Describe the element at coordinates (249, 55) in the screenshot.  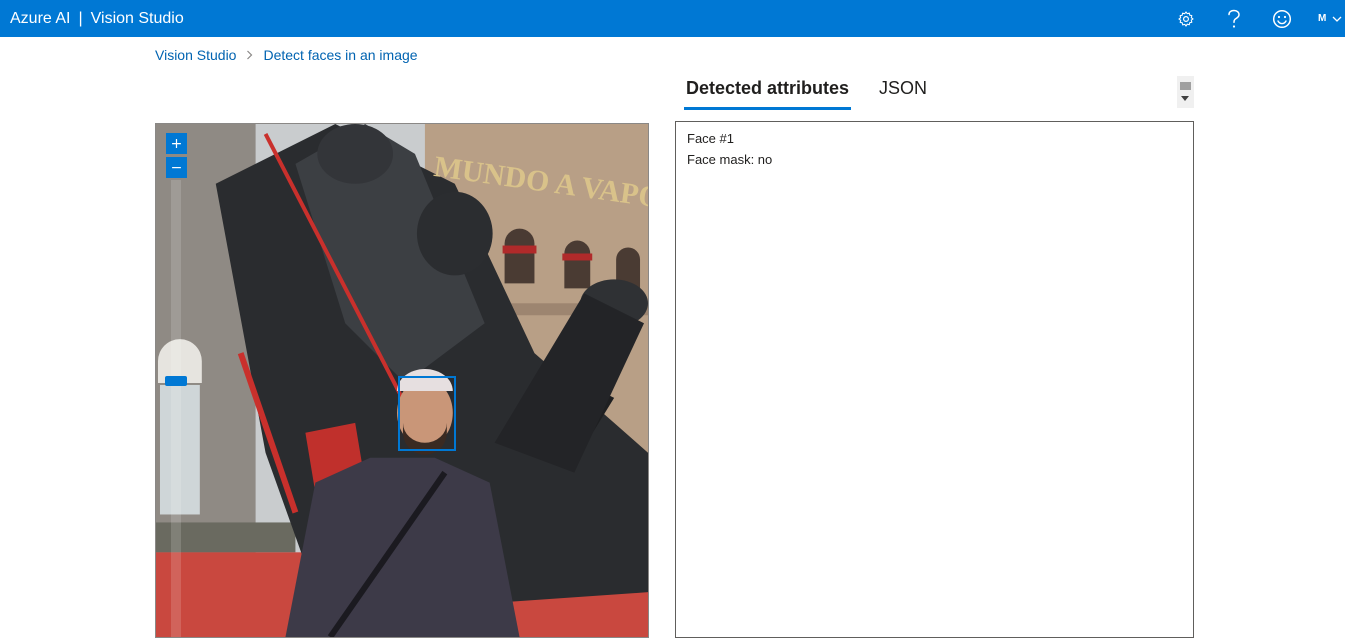
I see `chevron-right-icon` at that location.